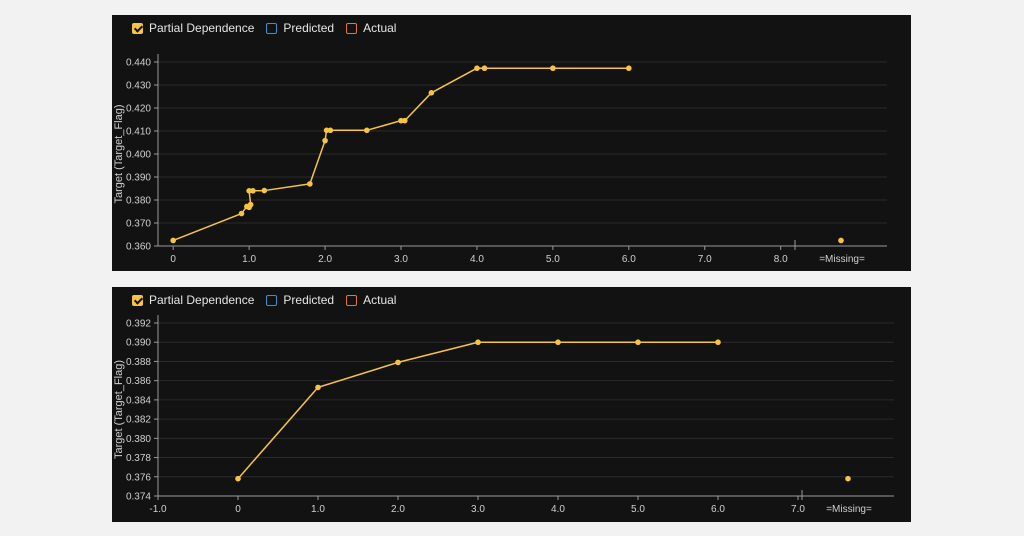 The width and height of the screenshot is (1024, 536). I want to click on partial-dependence-line, so click(477, 410).